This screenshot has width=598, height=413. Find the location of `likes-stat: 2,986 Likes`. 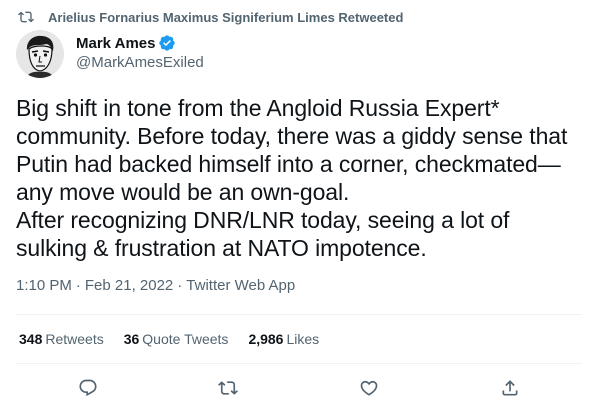

likes-stat: 2,986 Likes is located at coordinates (283, 339).